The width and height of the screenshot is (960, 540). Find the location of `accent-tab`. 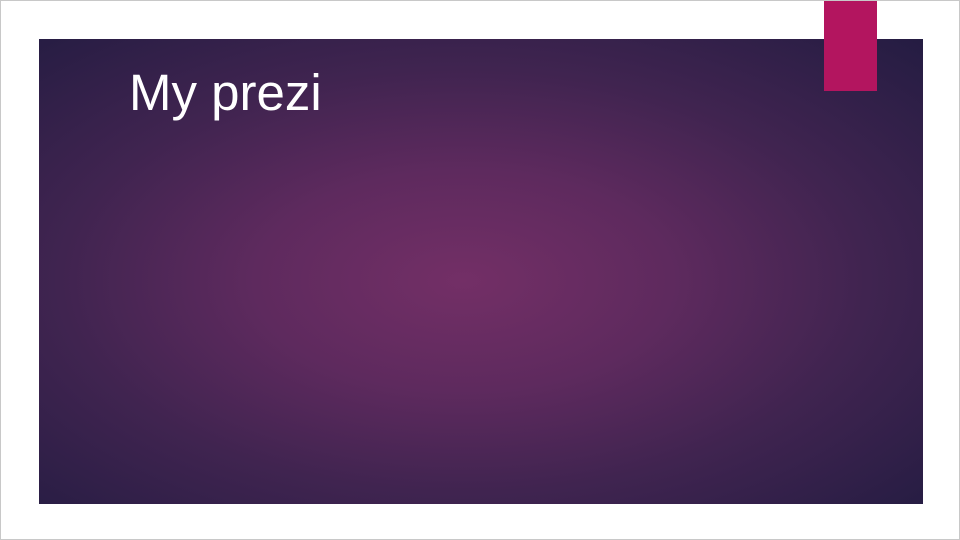

accent-tab is located at coordinates (850, 46).